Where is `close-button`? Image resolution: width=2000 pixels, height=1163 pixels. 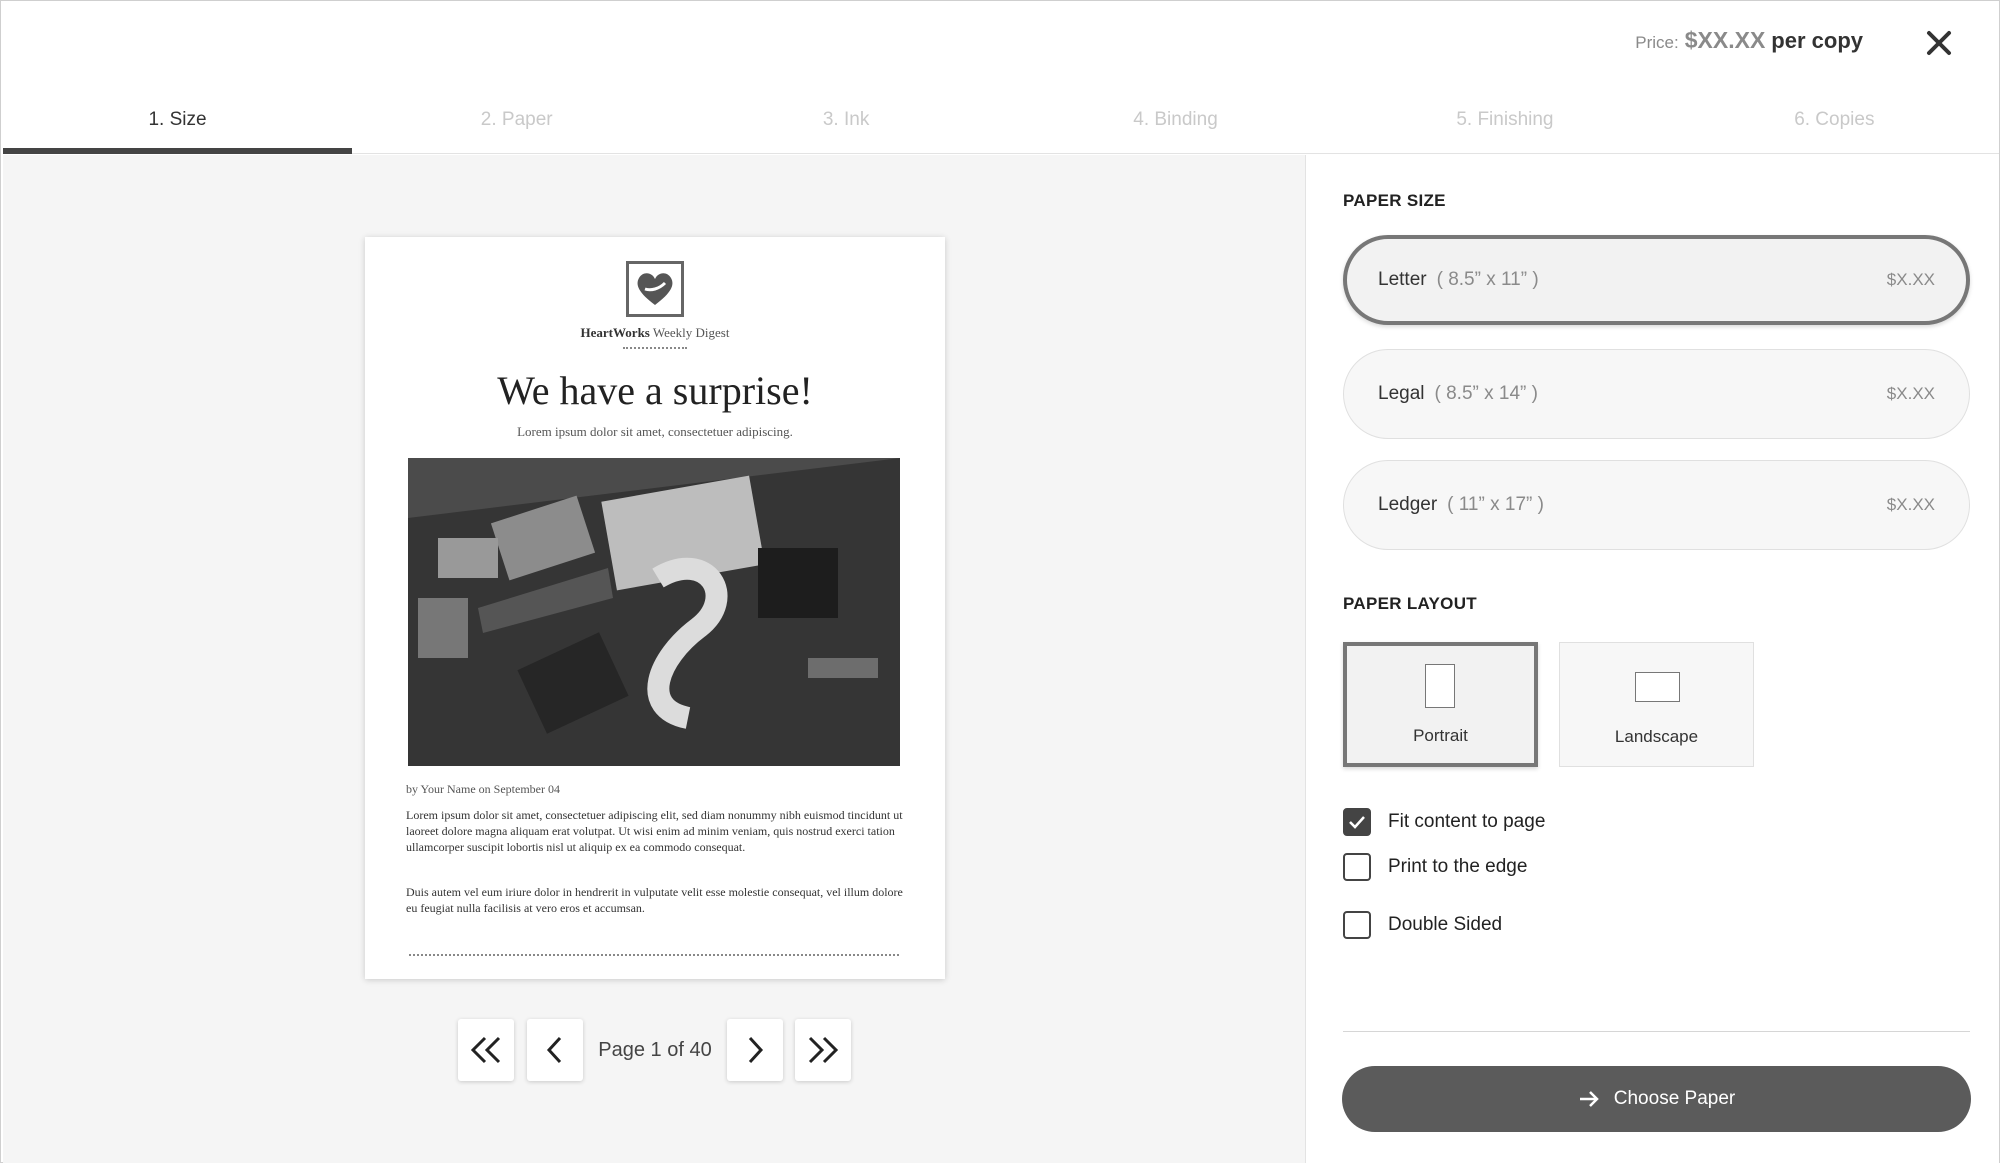 close-button is located at coordinates (1939, 43).